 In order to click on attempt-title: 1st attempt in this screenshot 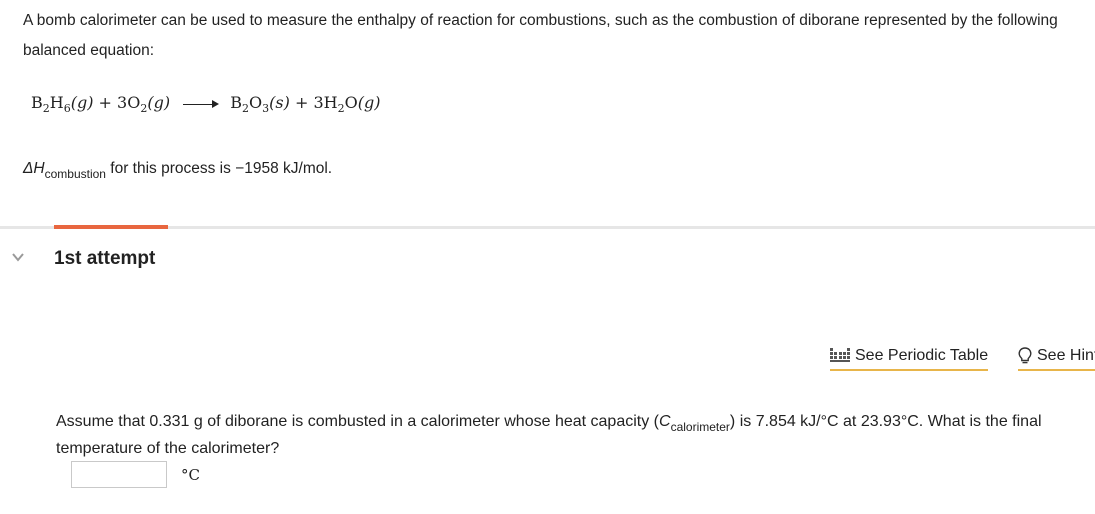, I will do `click(105, 258)`.